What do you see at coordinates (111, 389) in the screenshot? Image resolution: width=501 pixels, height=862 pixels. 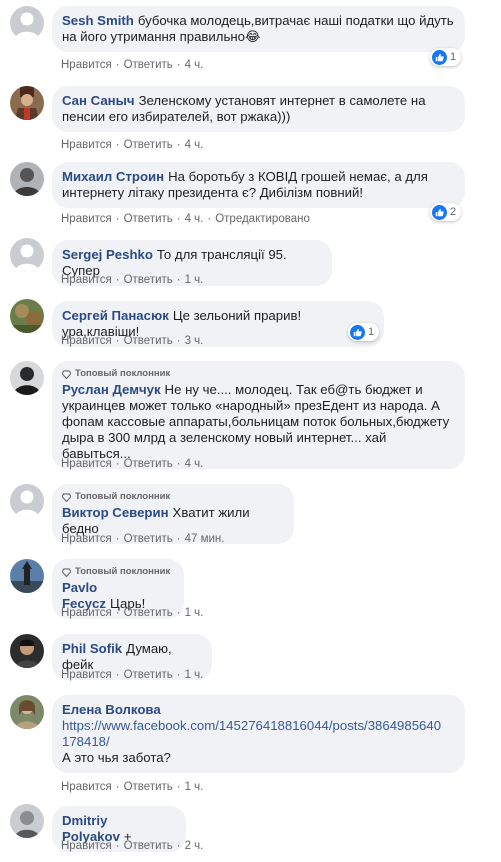 I see `comment-author: Руслан Демчук` at bounding box center [111, 389].